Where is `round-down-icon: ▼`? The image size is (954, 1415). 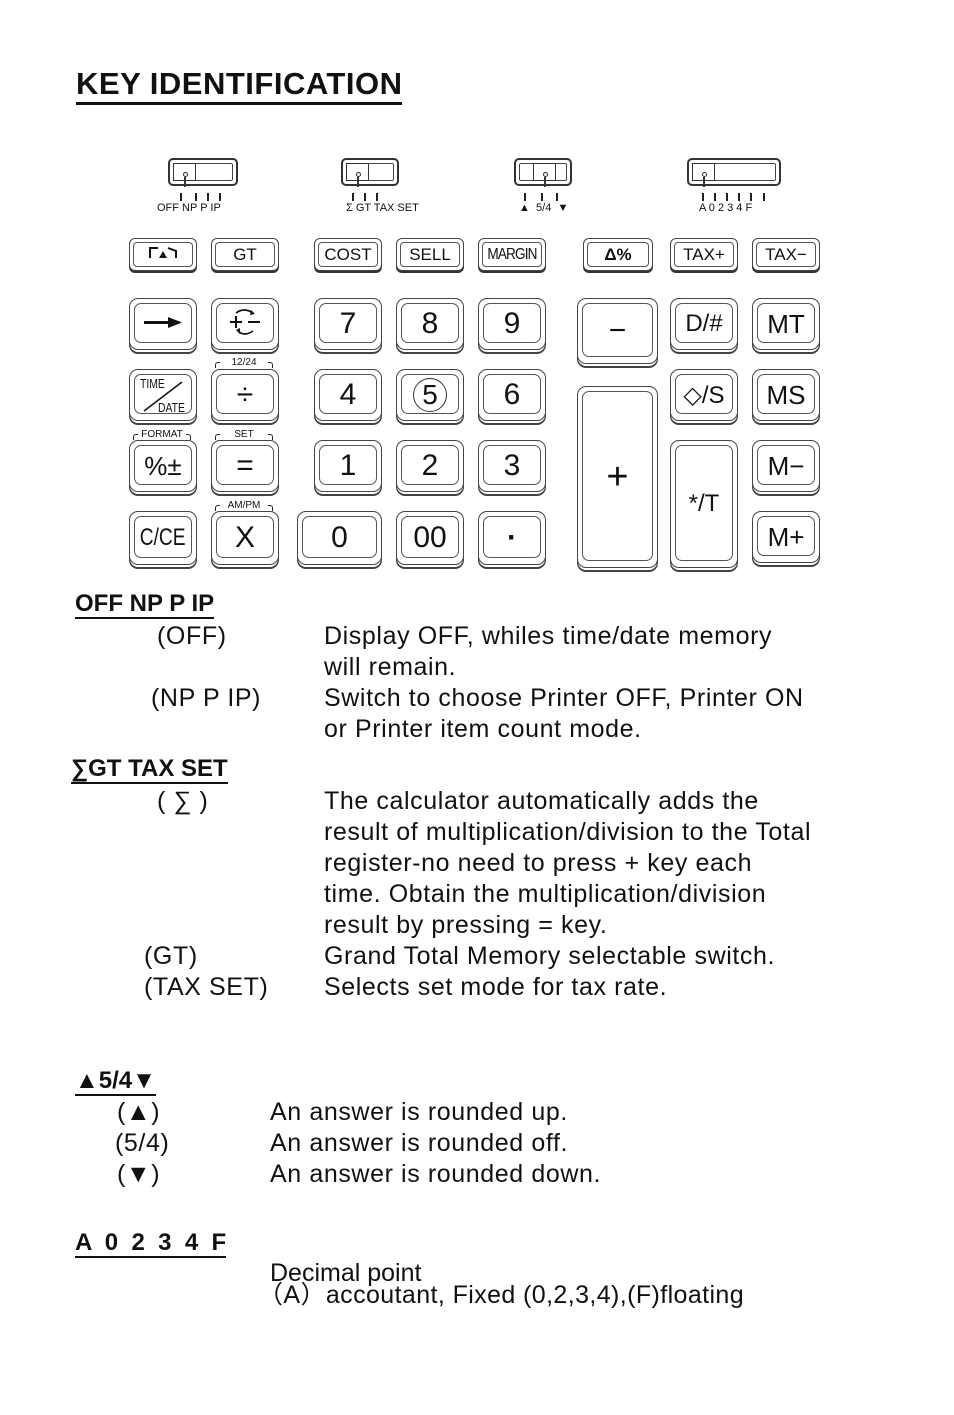 round-down-icon: ▼ is located at coordinates (563, 208).